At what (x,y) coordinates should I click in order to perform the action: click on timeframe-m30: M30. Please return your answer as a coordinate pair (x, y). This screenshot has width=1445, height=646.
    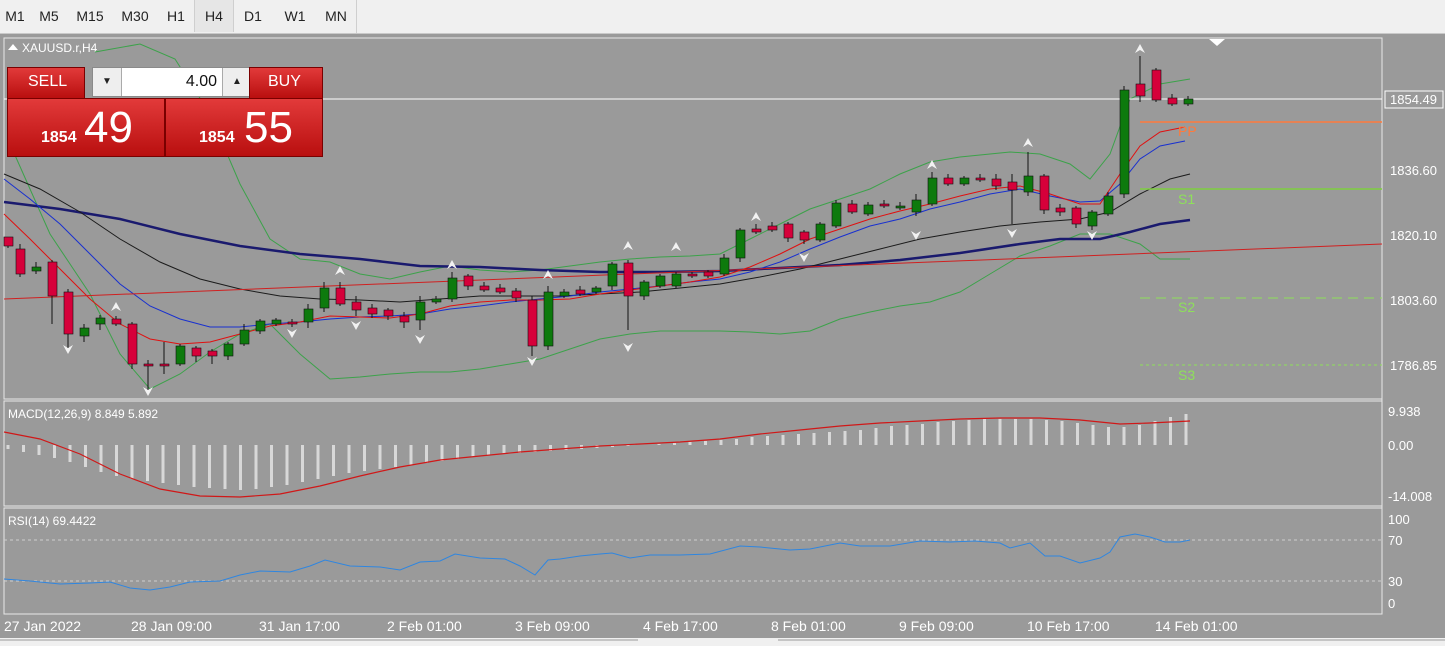
    Looking at the image, I should click on (135, 16).